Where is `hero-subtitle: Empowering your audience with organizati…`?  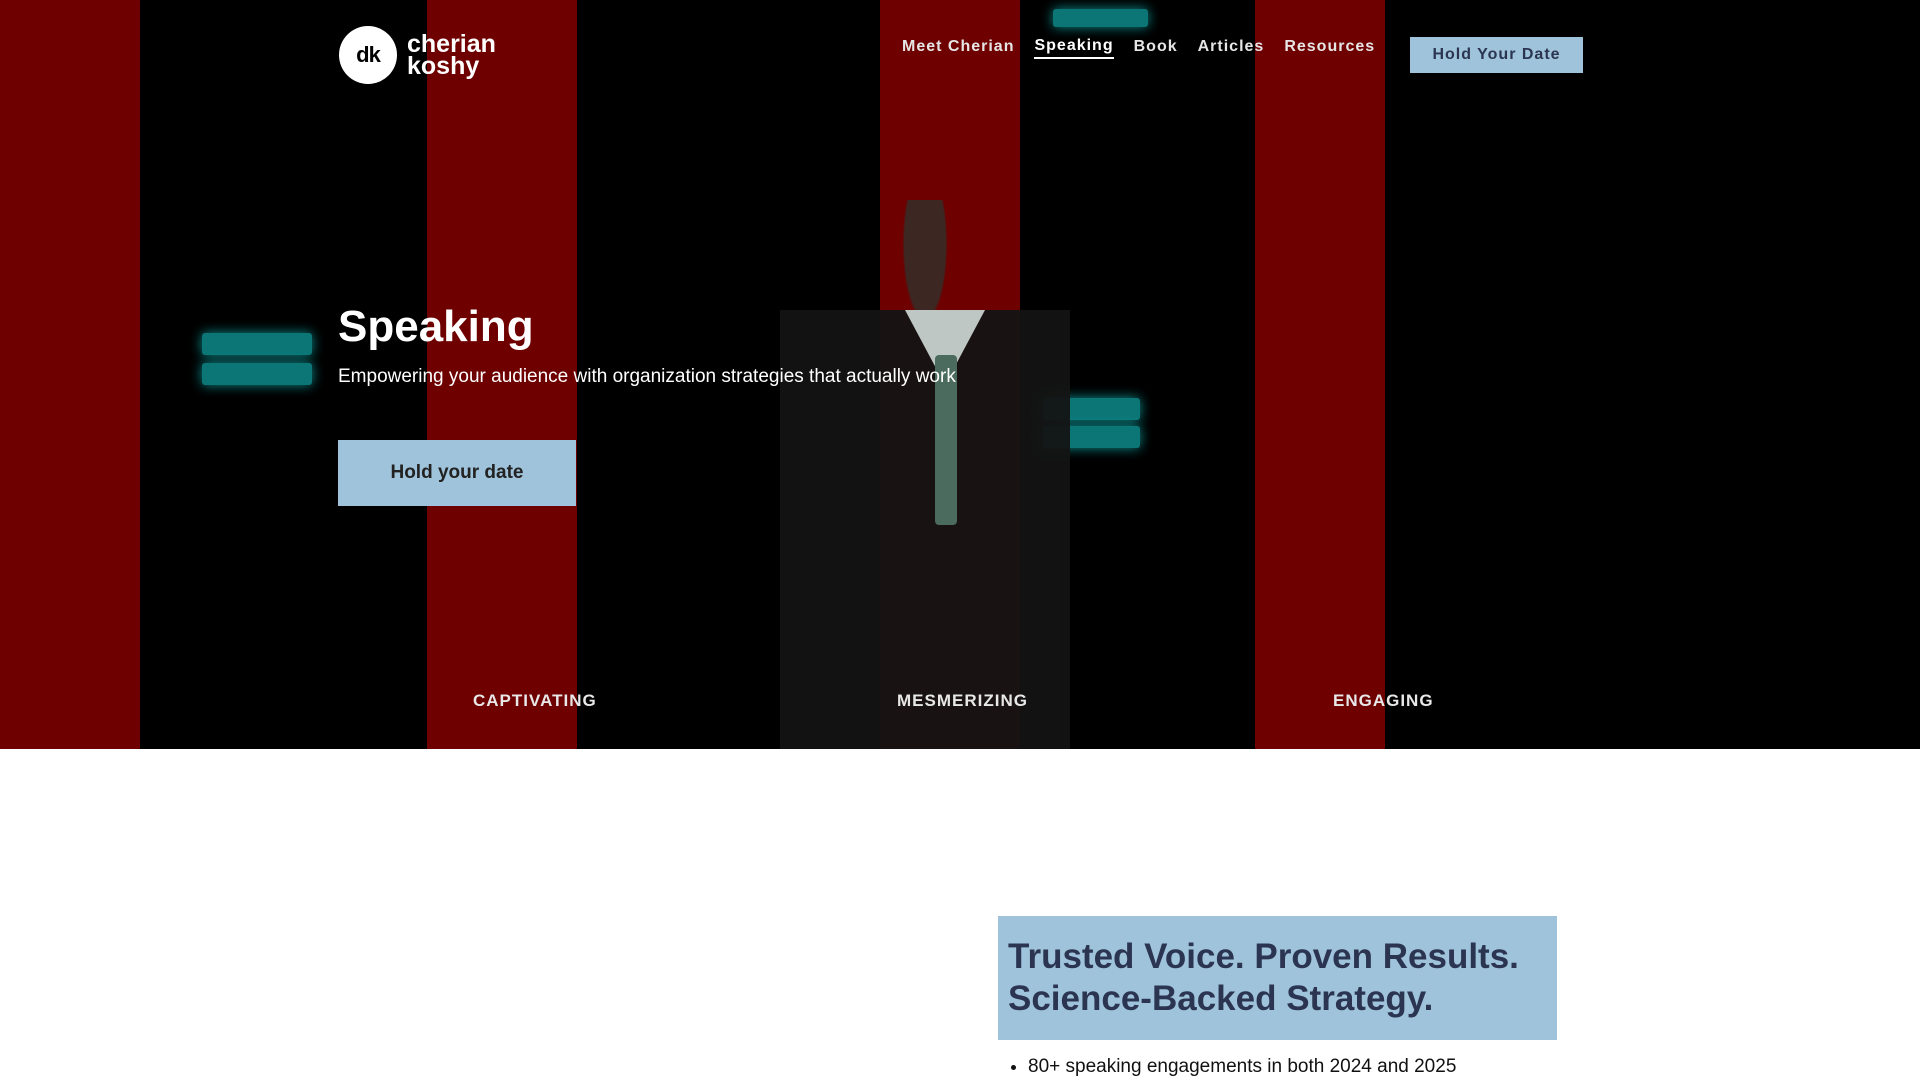 hero-subtitle: Empowering your audience with organizati… is located at coordinates (647, 376).